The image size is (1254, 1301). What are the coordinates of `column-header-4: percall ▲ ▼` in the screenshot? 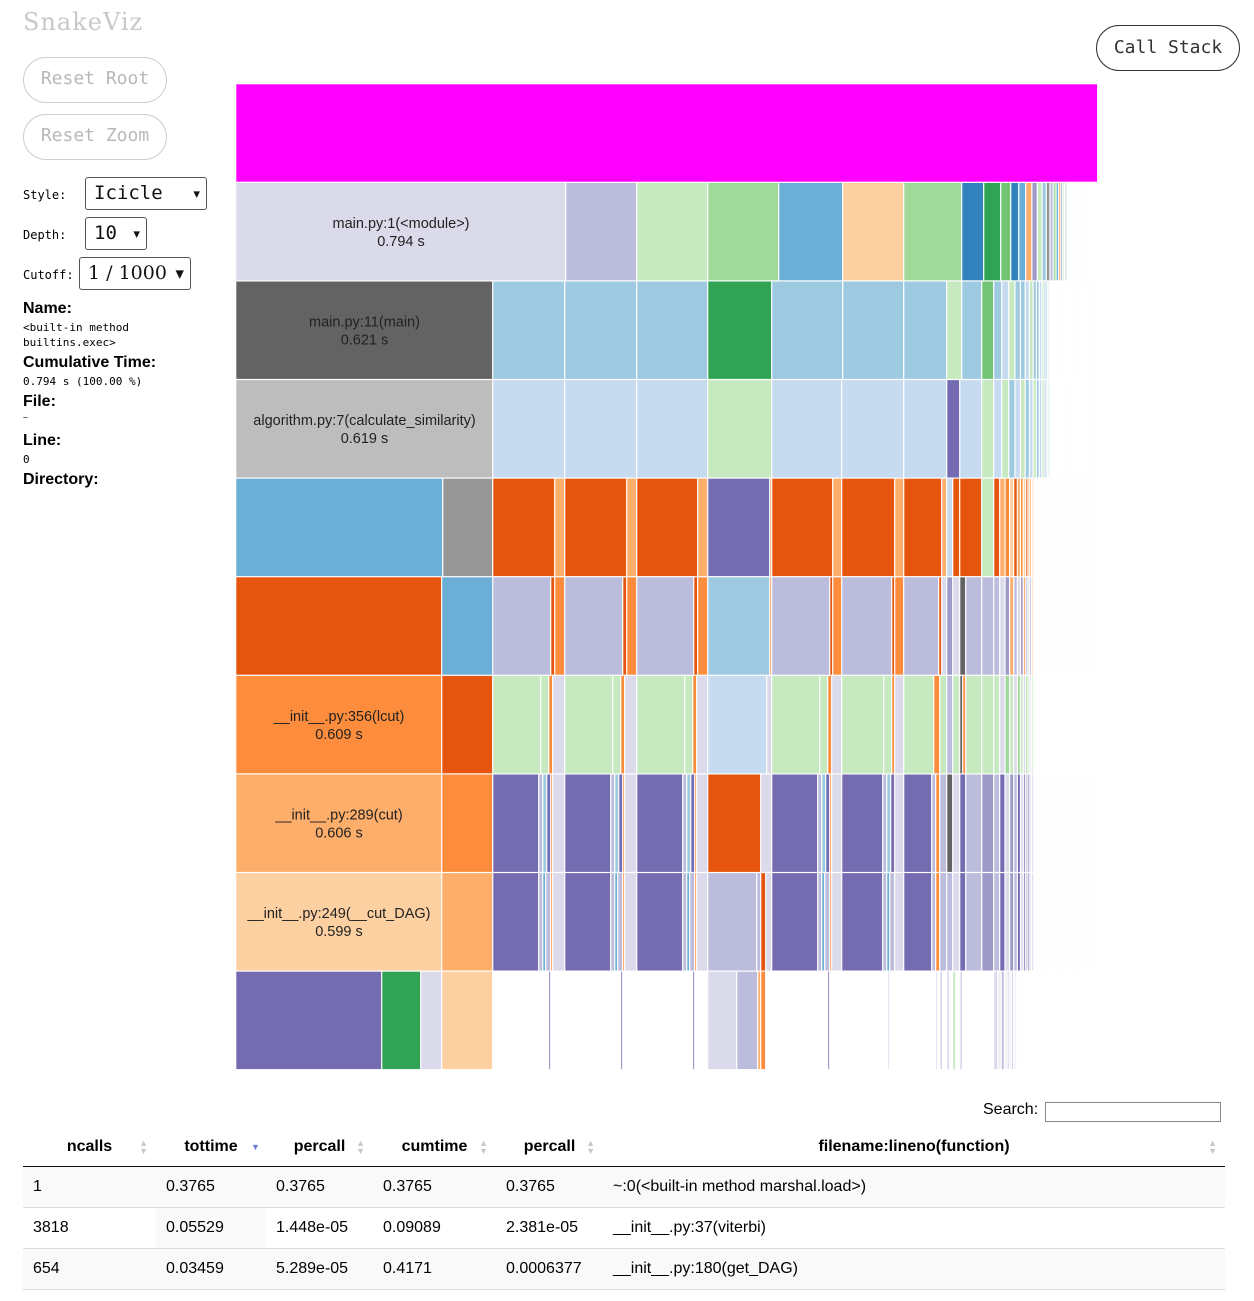 It's located at (549, 1147).